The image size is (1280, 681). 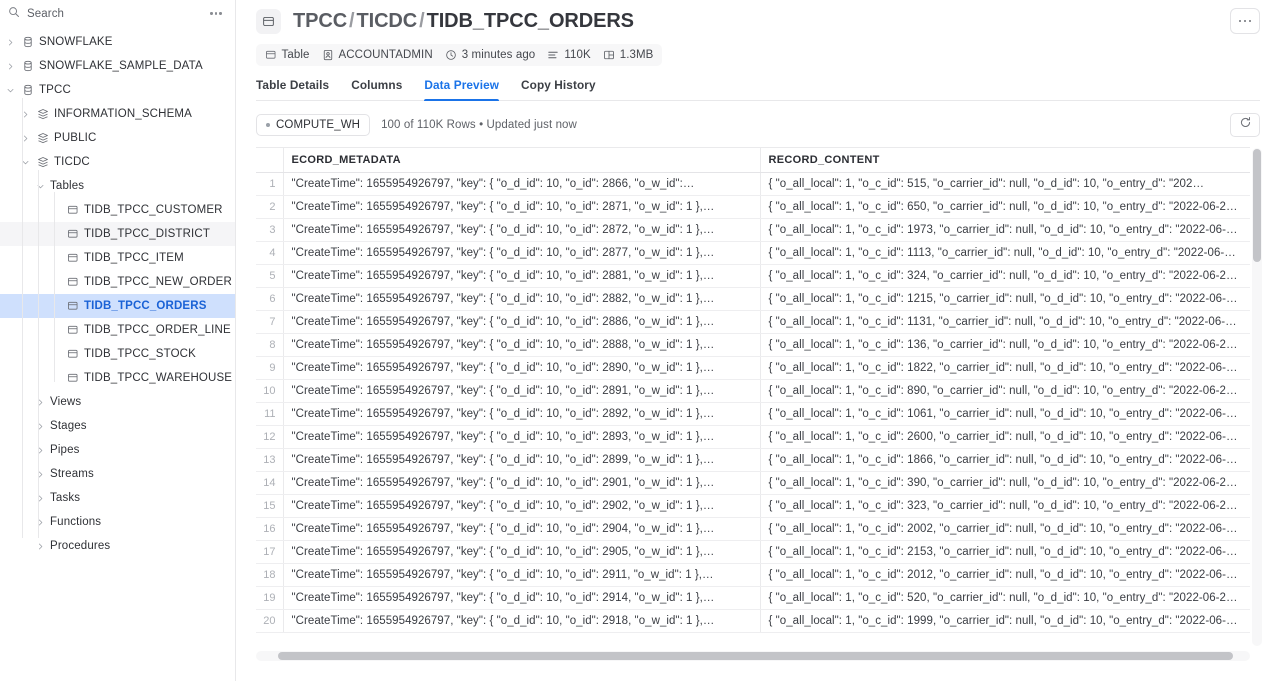 What do you see at coordinates (558, 89) in the screenshot?
I see `tab-copy-history: Copy History` at bounding box center [558, 89].